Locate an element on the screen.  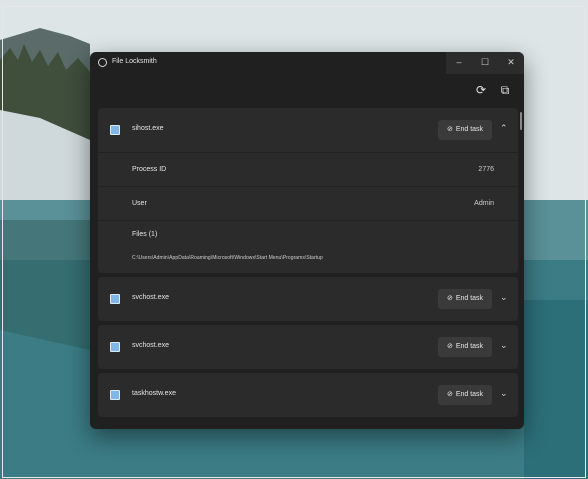
file-locksmith-icon is located at coordinates (102, 62).